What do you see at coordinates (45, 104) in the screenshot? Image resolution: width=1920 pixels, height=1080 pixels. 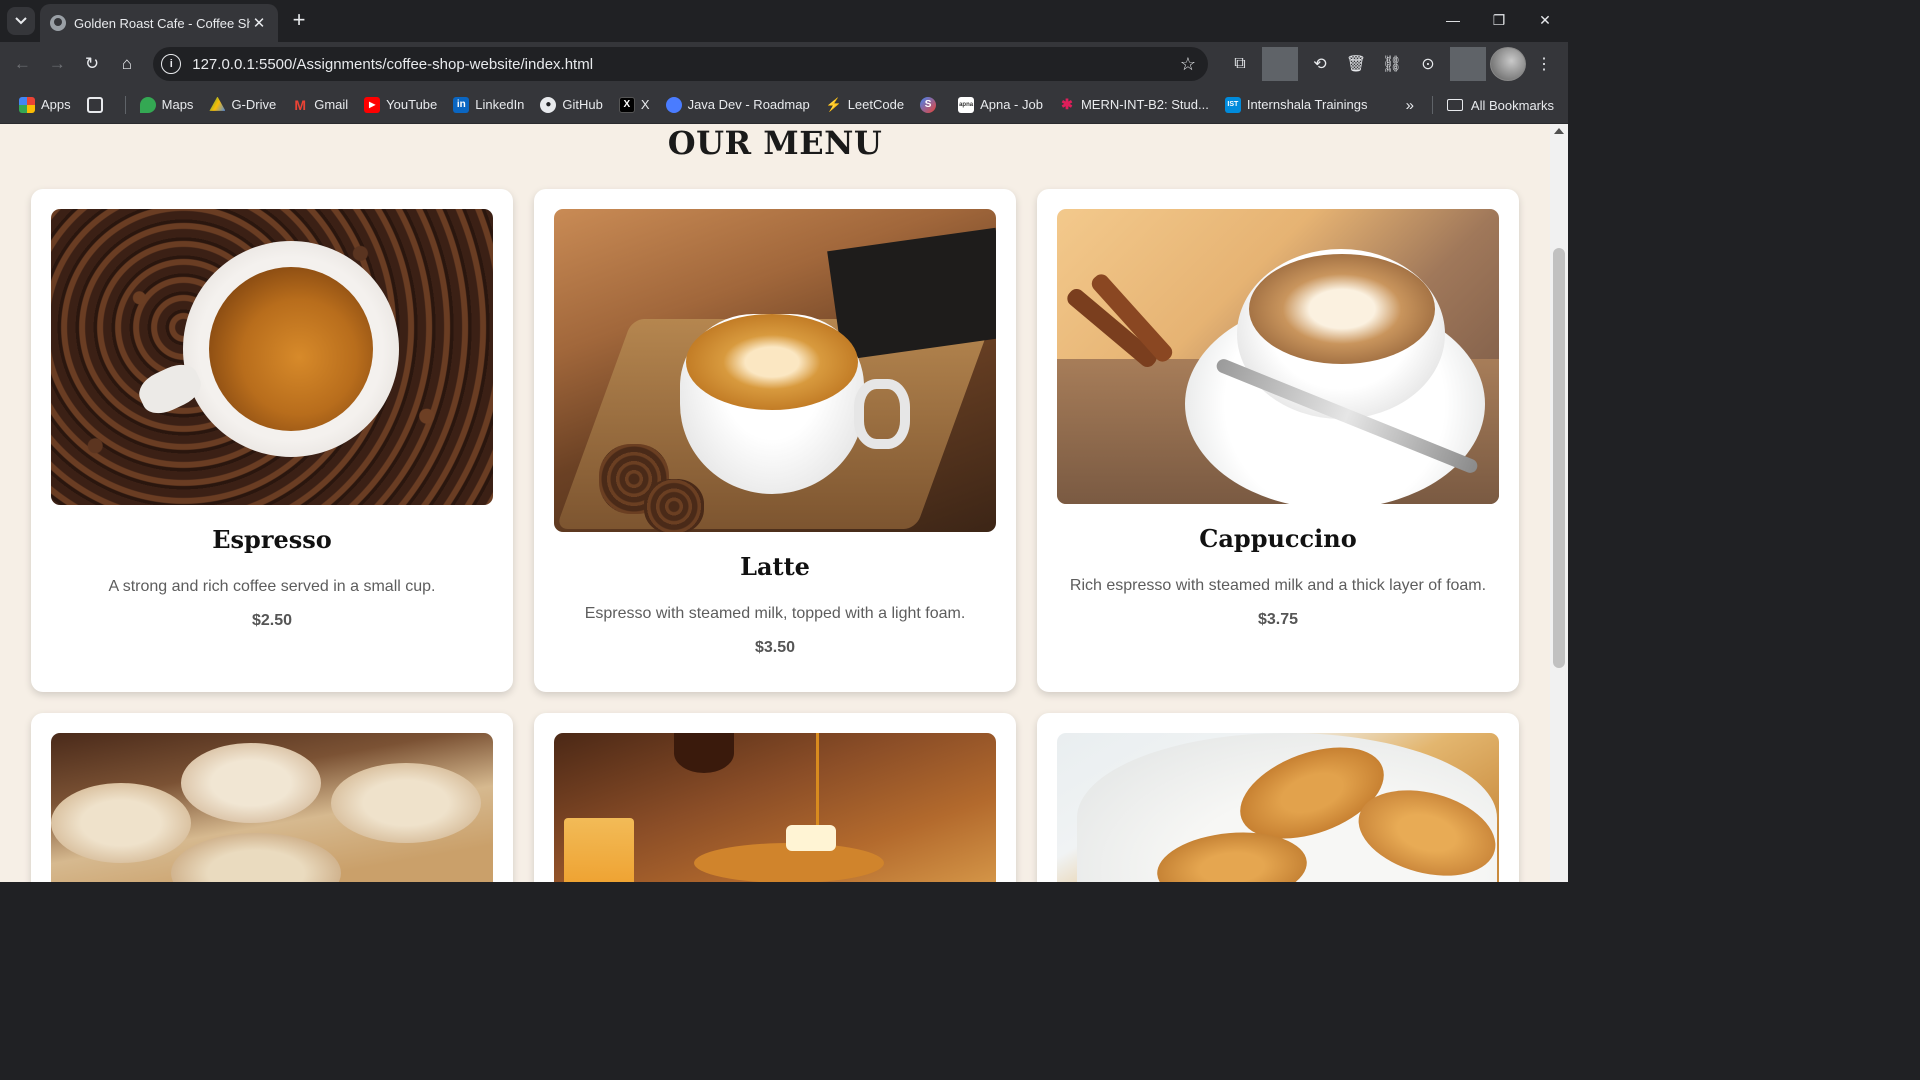 I see `bookmark-apps: Apps` at bounding box center [45, 104].